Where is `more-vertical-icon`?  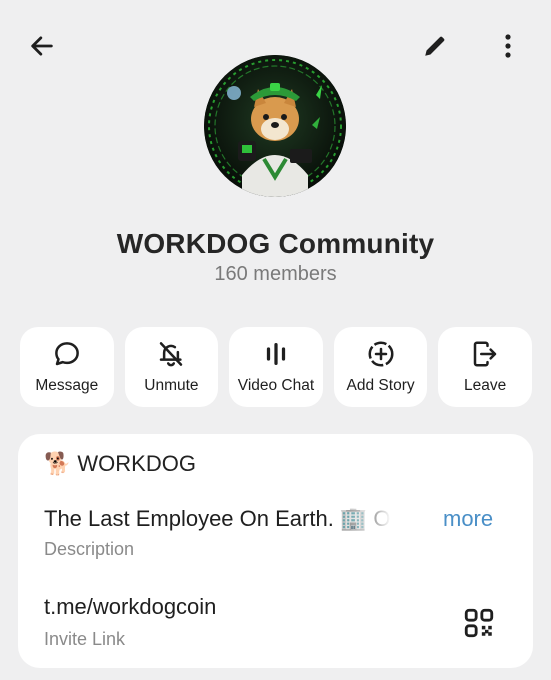 more-vertical-icon is located at coordinates (508, 46).